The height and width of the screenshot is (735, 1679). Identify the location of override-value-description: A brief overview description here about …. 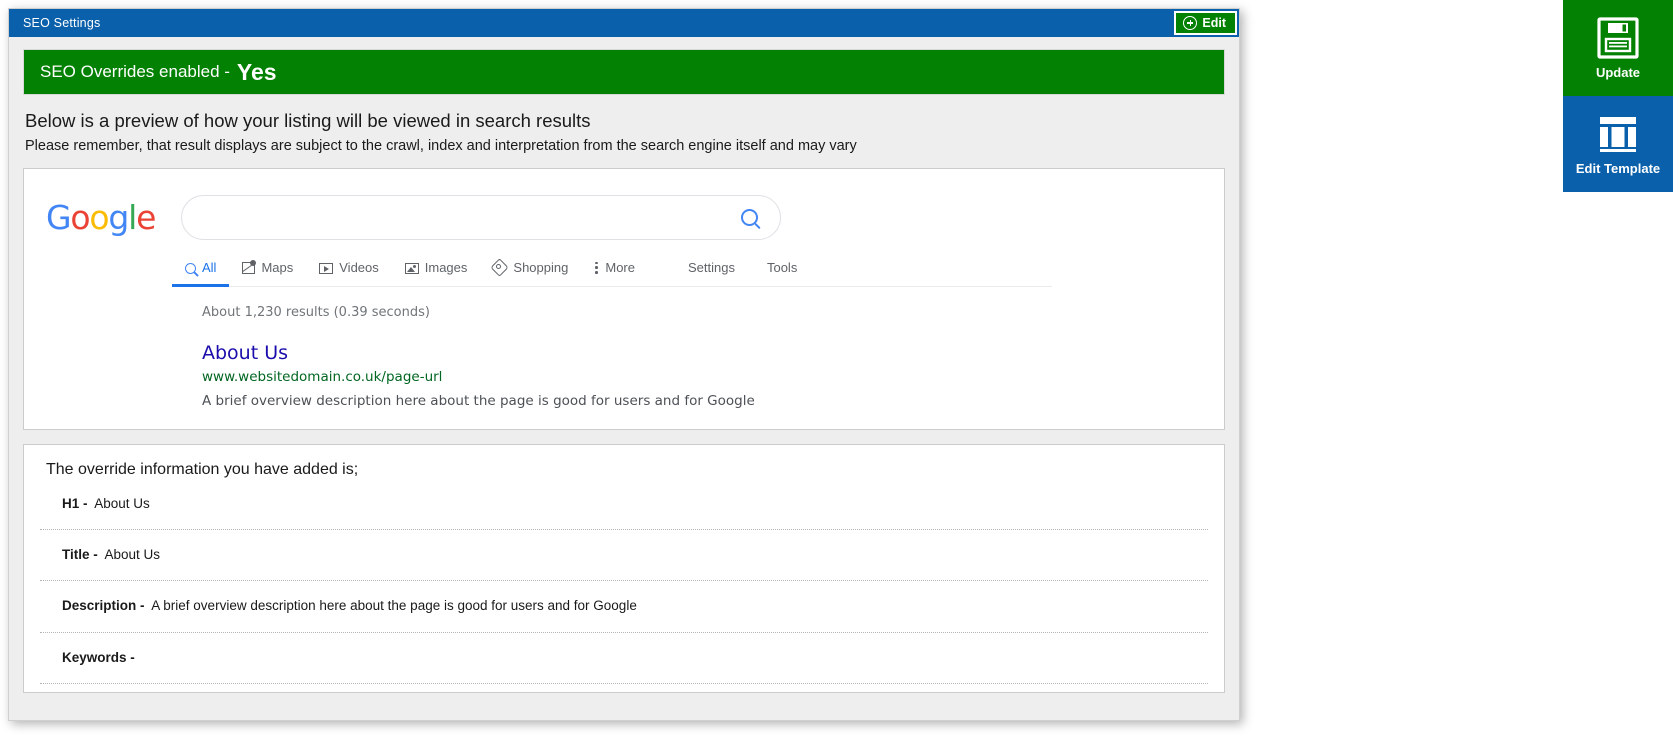
(394, 606).